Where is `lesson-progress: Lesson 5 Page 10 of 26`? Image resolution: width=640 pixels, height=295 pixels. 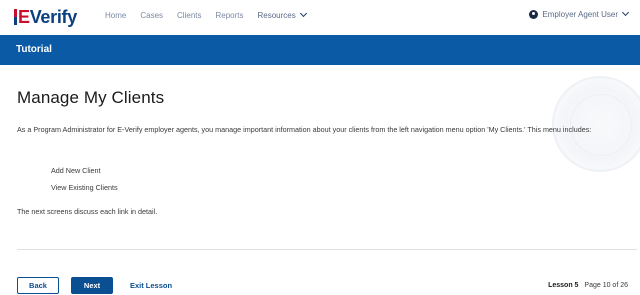
lesson-progress: Lesson 5 Page 10 of 26 is located at coordinates (588, 285).